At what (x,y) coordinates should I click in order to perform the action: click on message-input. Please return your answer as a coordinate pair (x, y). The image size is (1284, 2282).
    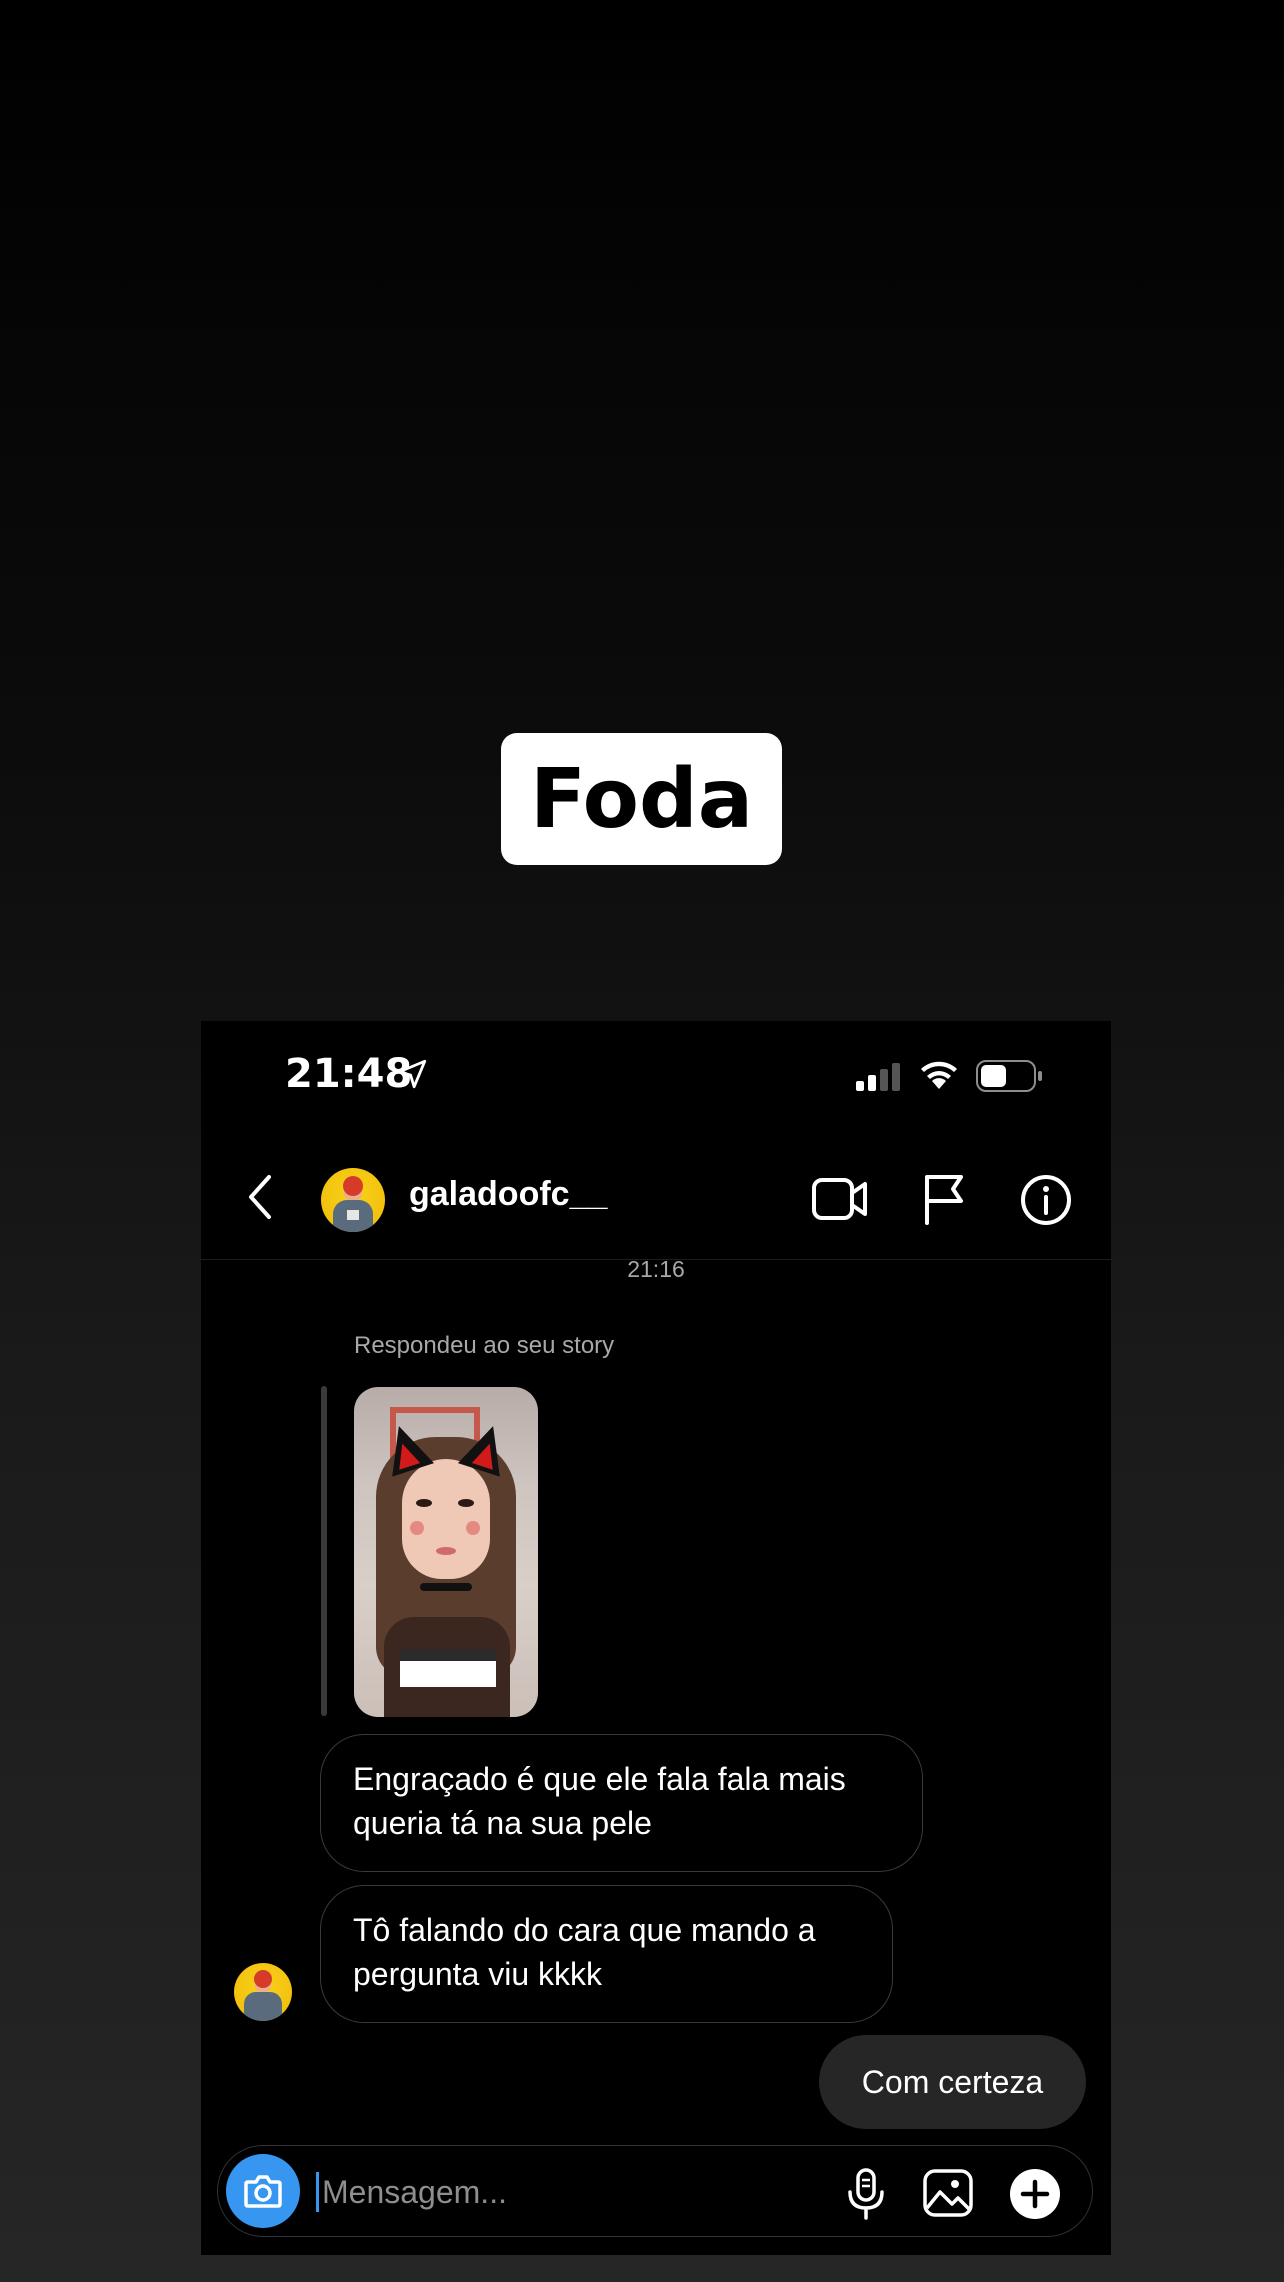
    Looking at the image, I should click on (512, 2192).